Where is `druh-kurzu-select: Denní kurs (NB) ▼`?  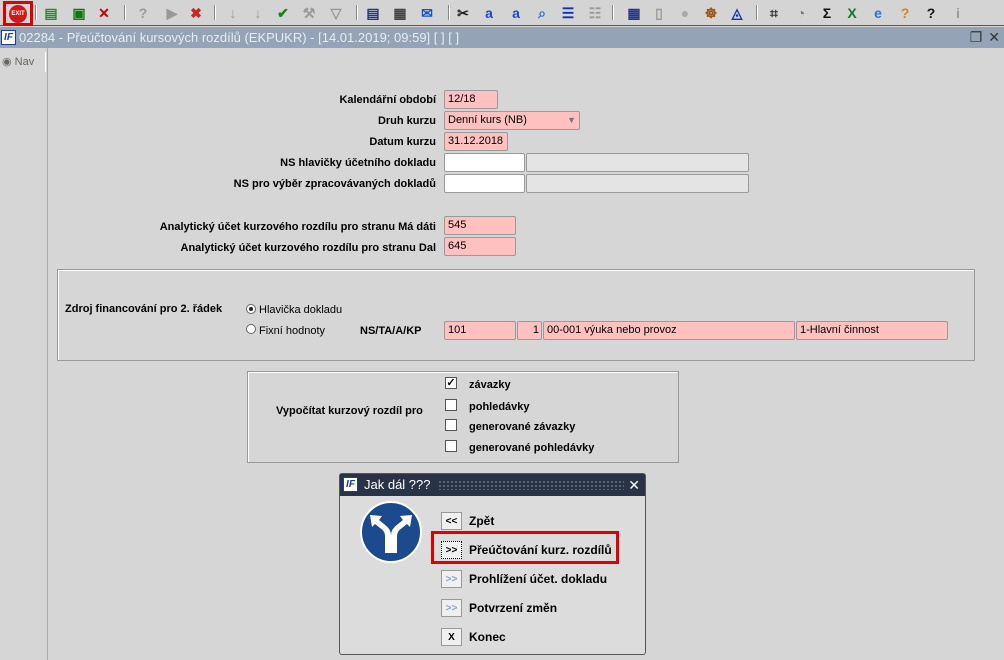 druh-kurzu-select: Denní kurs (NB) ▼ is located at coordinates (512, 120).